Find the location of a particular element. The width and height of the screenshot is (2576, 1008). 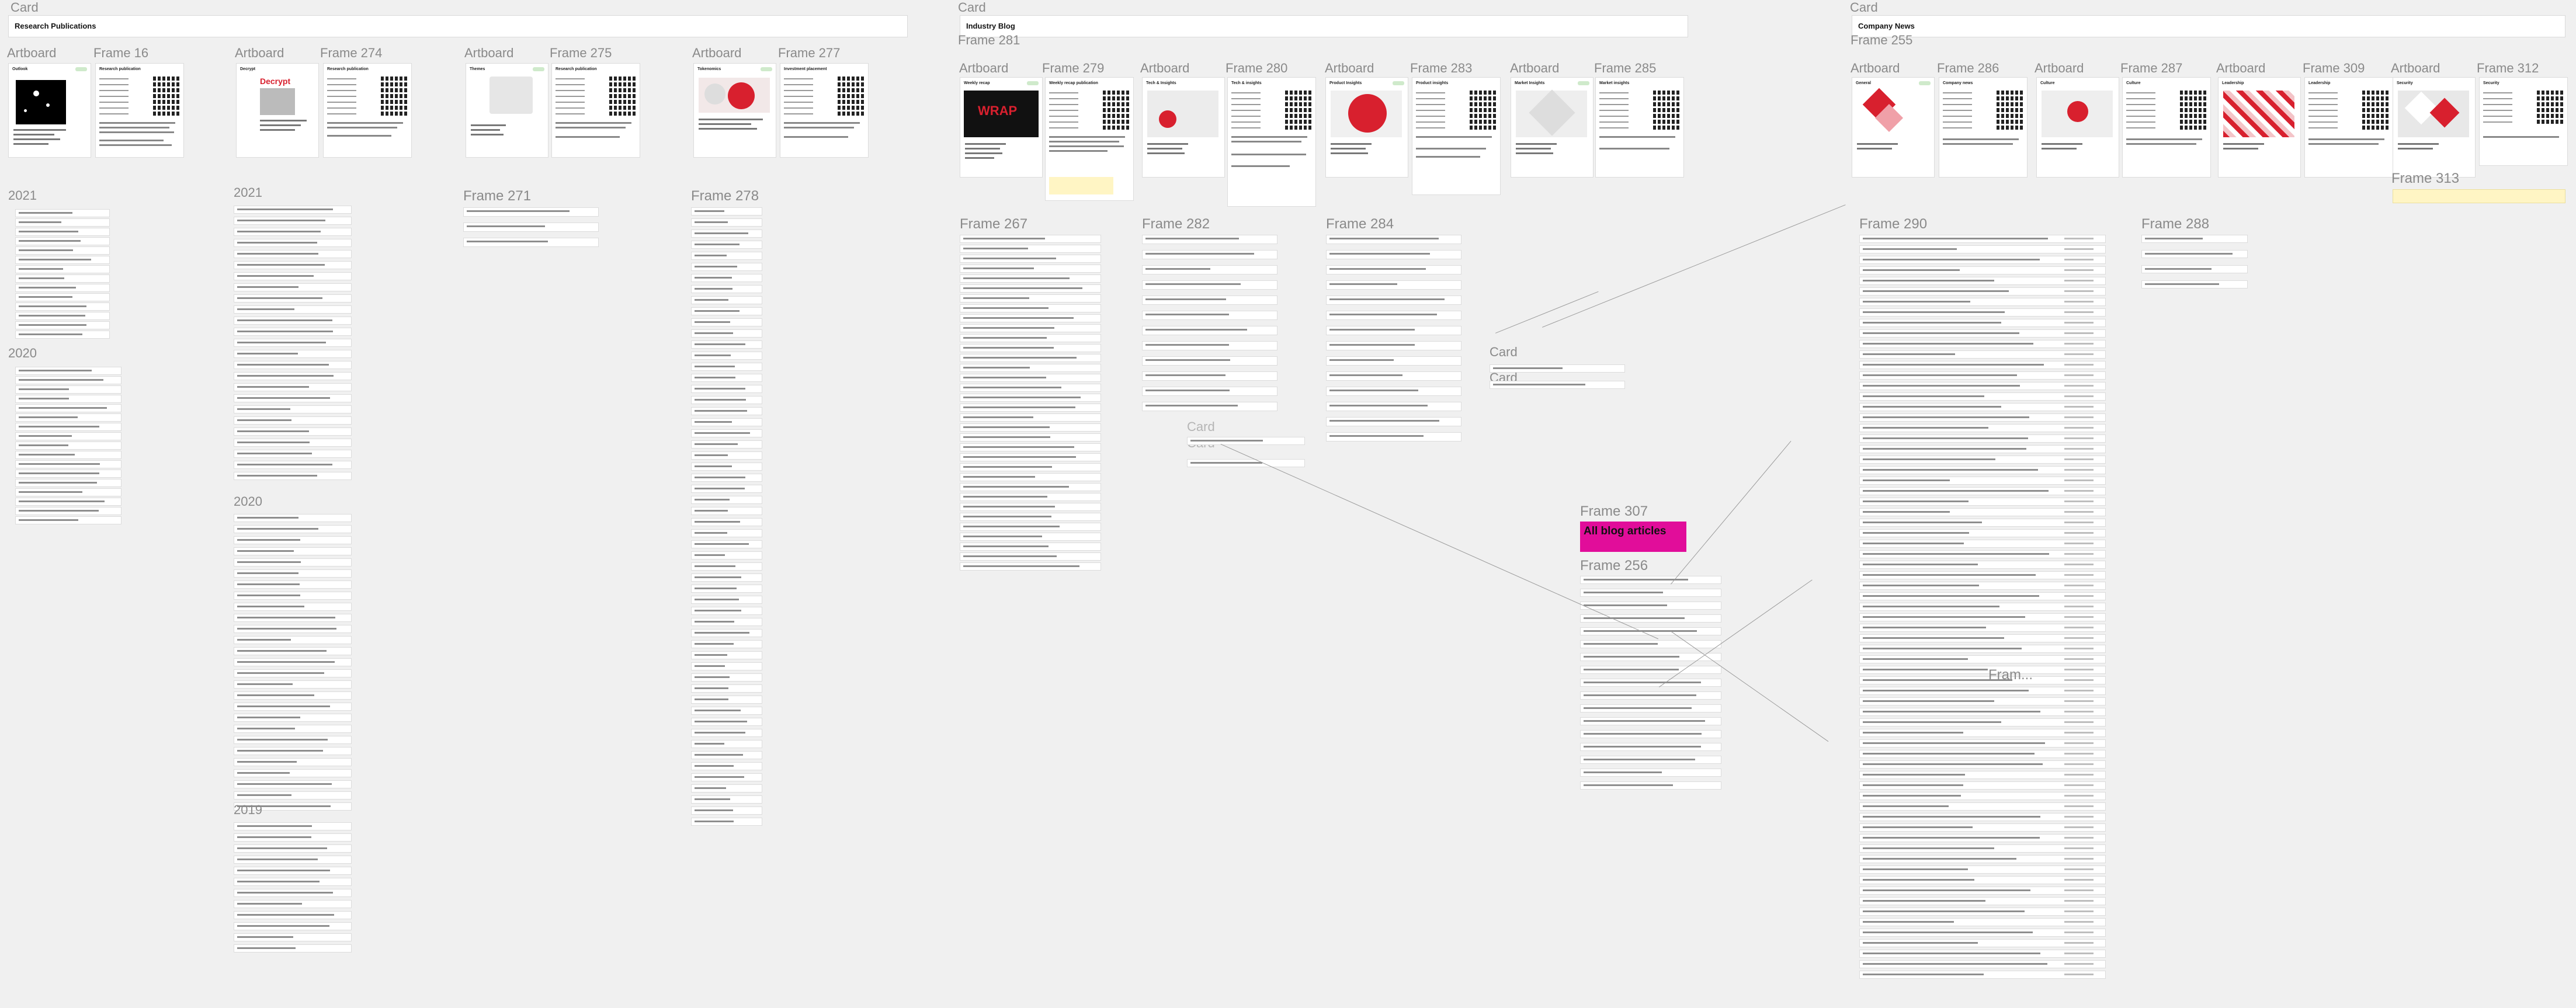

artboard-product-insights: Product Insights is located at coordinates (1366, 127).